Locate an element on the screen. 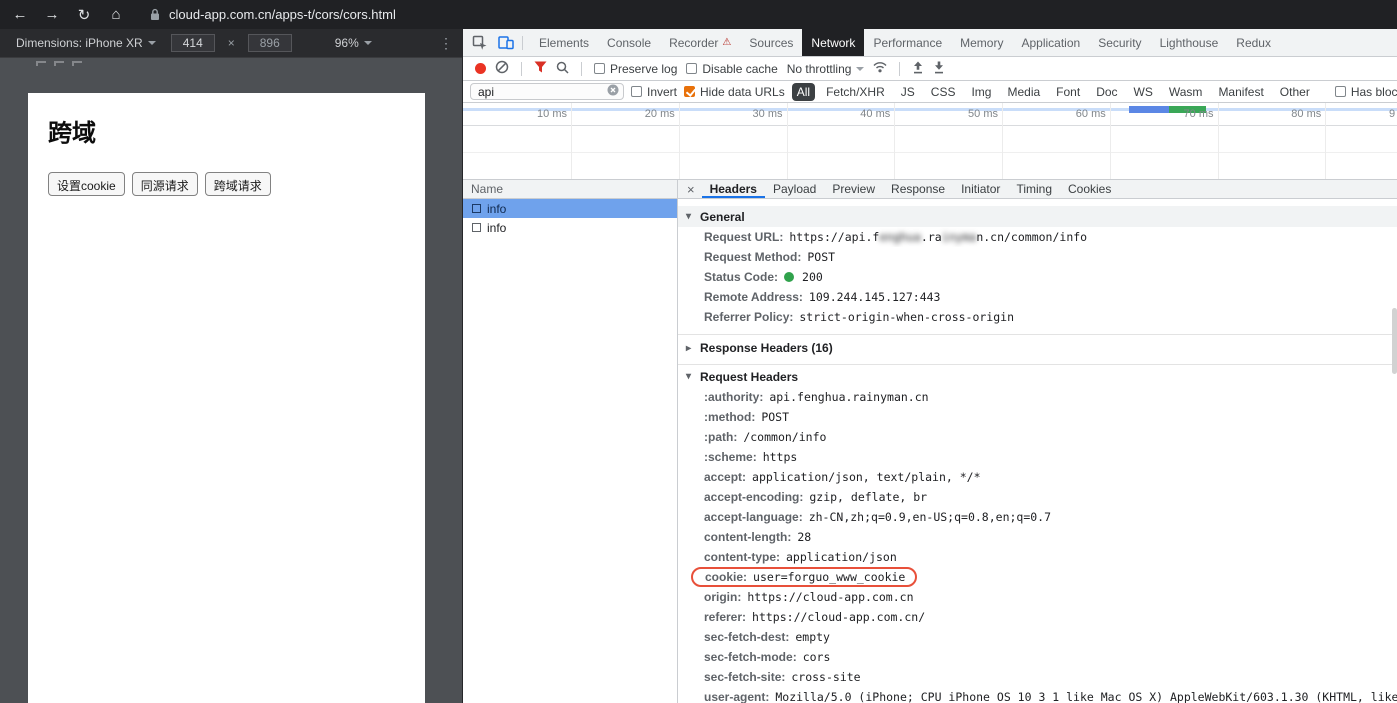 The image size is (1397, 703). home-icon: ⌂ is located at coordinates (116, 14).